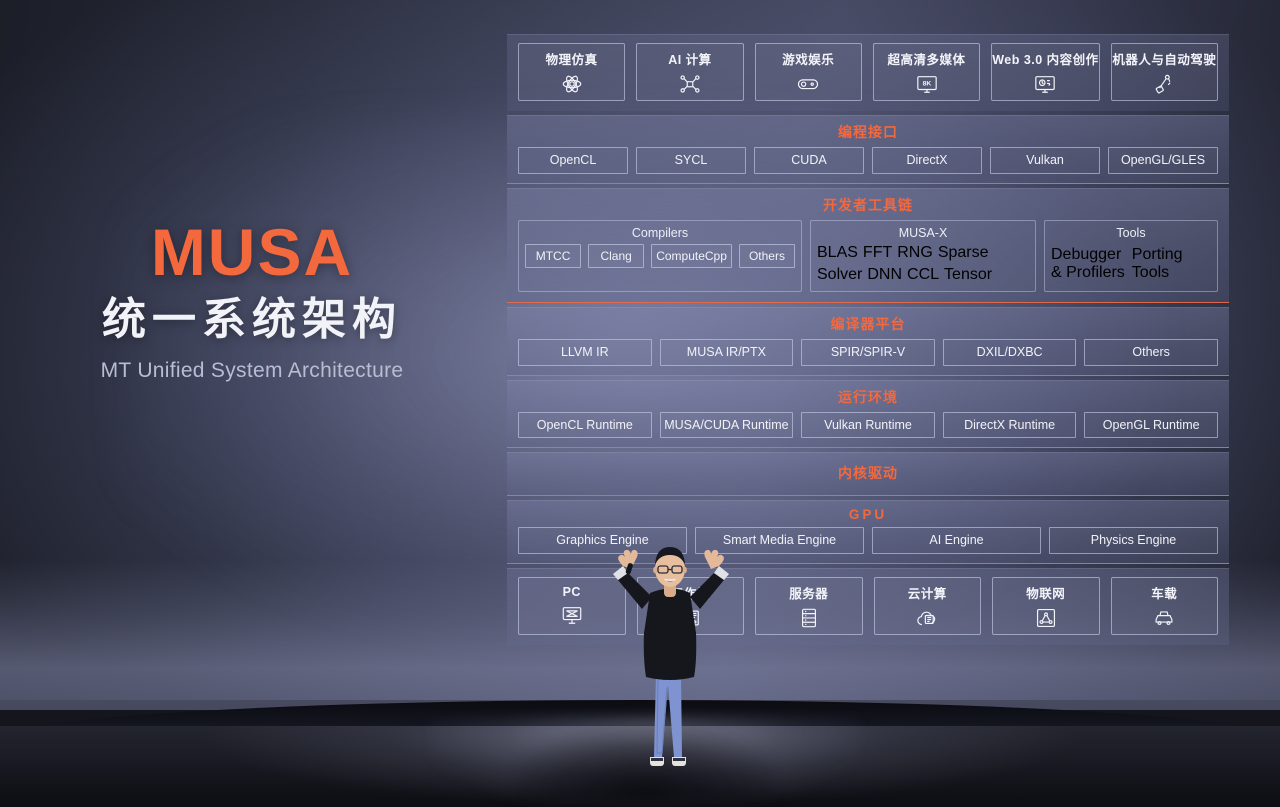  Describe the element at coordinates (726, 424) in the screenshot. I see `runtime-cell-musa-cuda: MUSA/CUDA Runtime` at that location.